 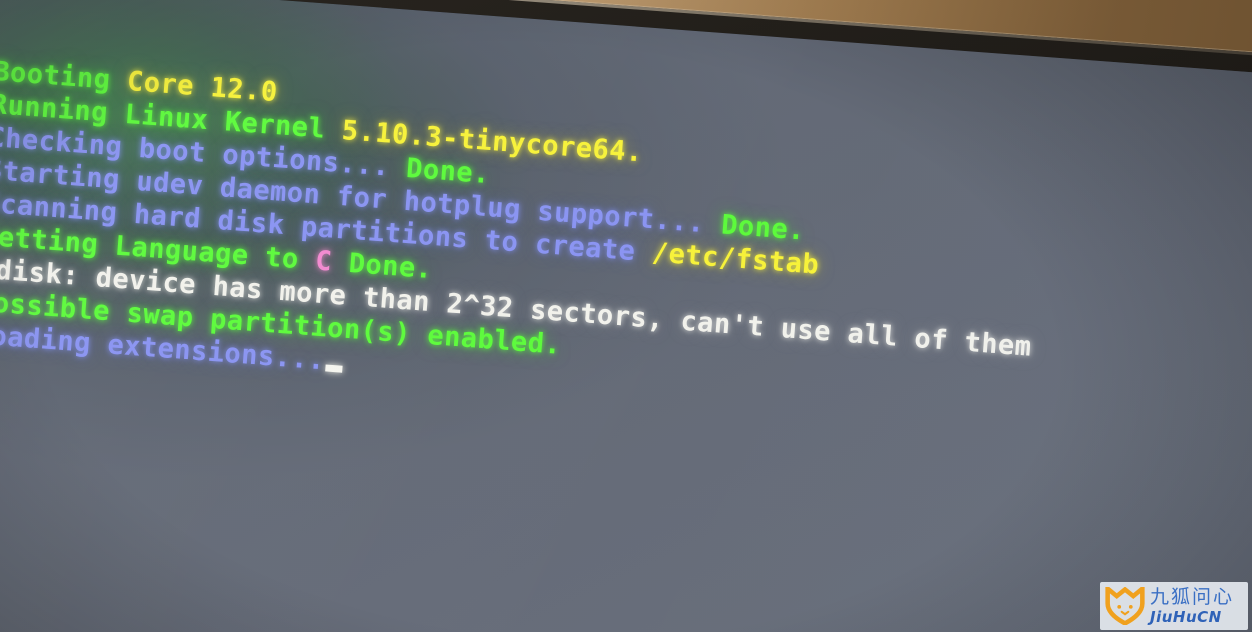 What do you see at coordinates (1192, 596) in the screenshot?
I see `watermark-cn-label: 九狐问心` at bounding box center [1192, 596].